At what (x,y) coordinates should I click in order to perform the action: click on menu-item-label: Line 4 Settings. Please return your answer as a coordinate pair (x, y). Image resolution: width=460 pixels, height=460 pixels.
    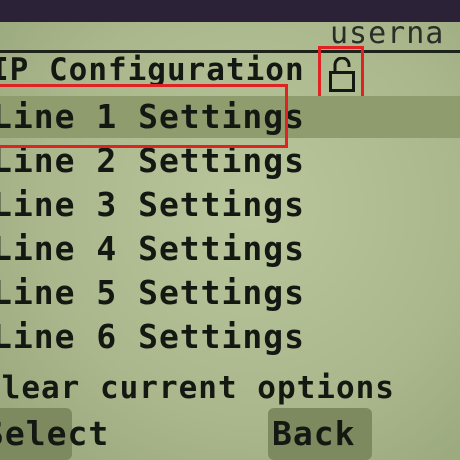
    Looking at the image, I should click on (153, 248).